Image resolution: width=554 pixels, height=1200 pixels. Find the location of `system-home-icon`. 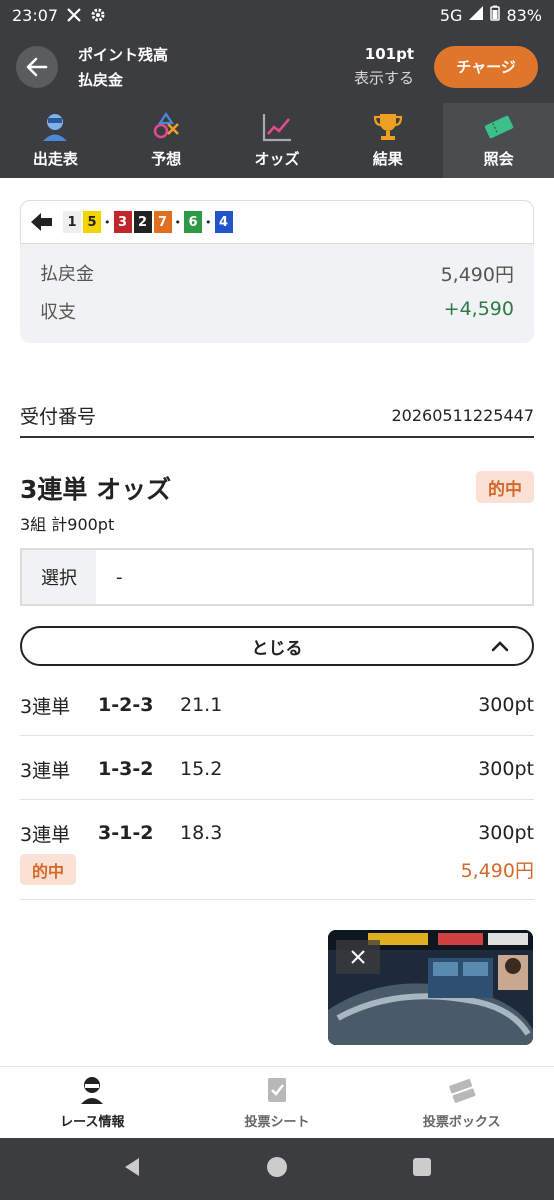

system-home-icon is located at coordinates (277, 1169).